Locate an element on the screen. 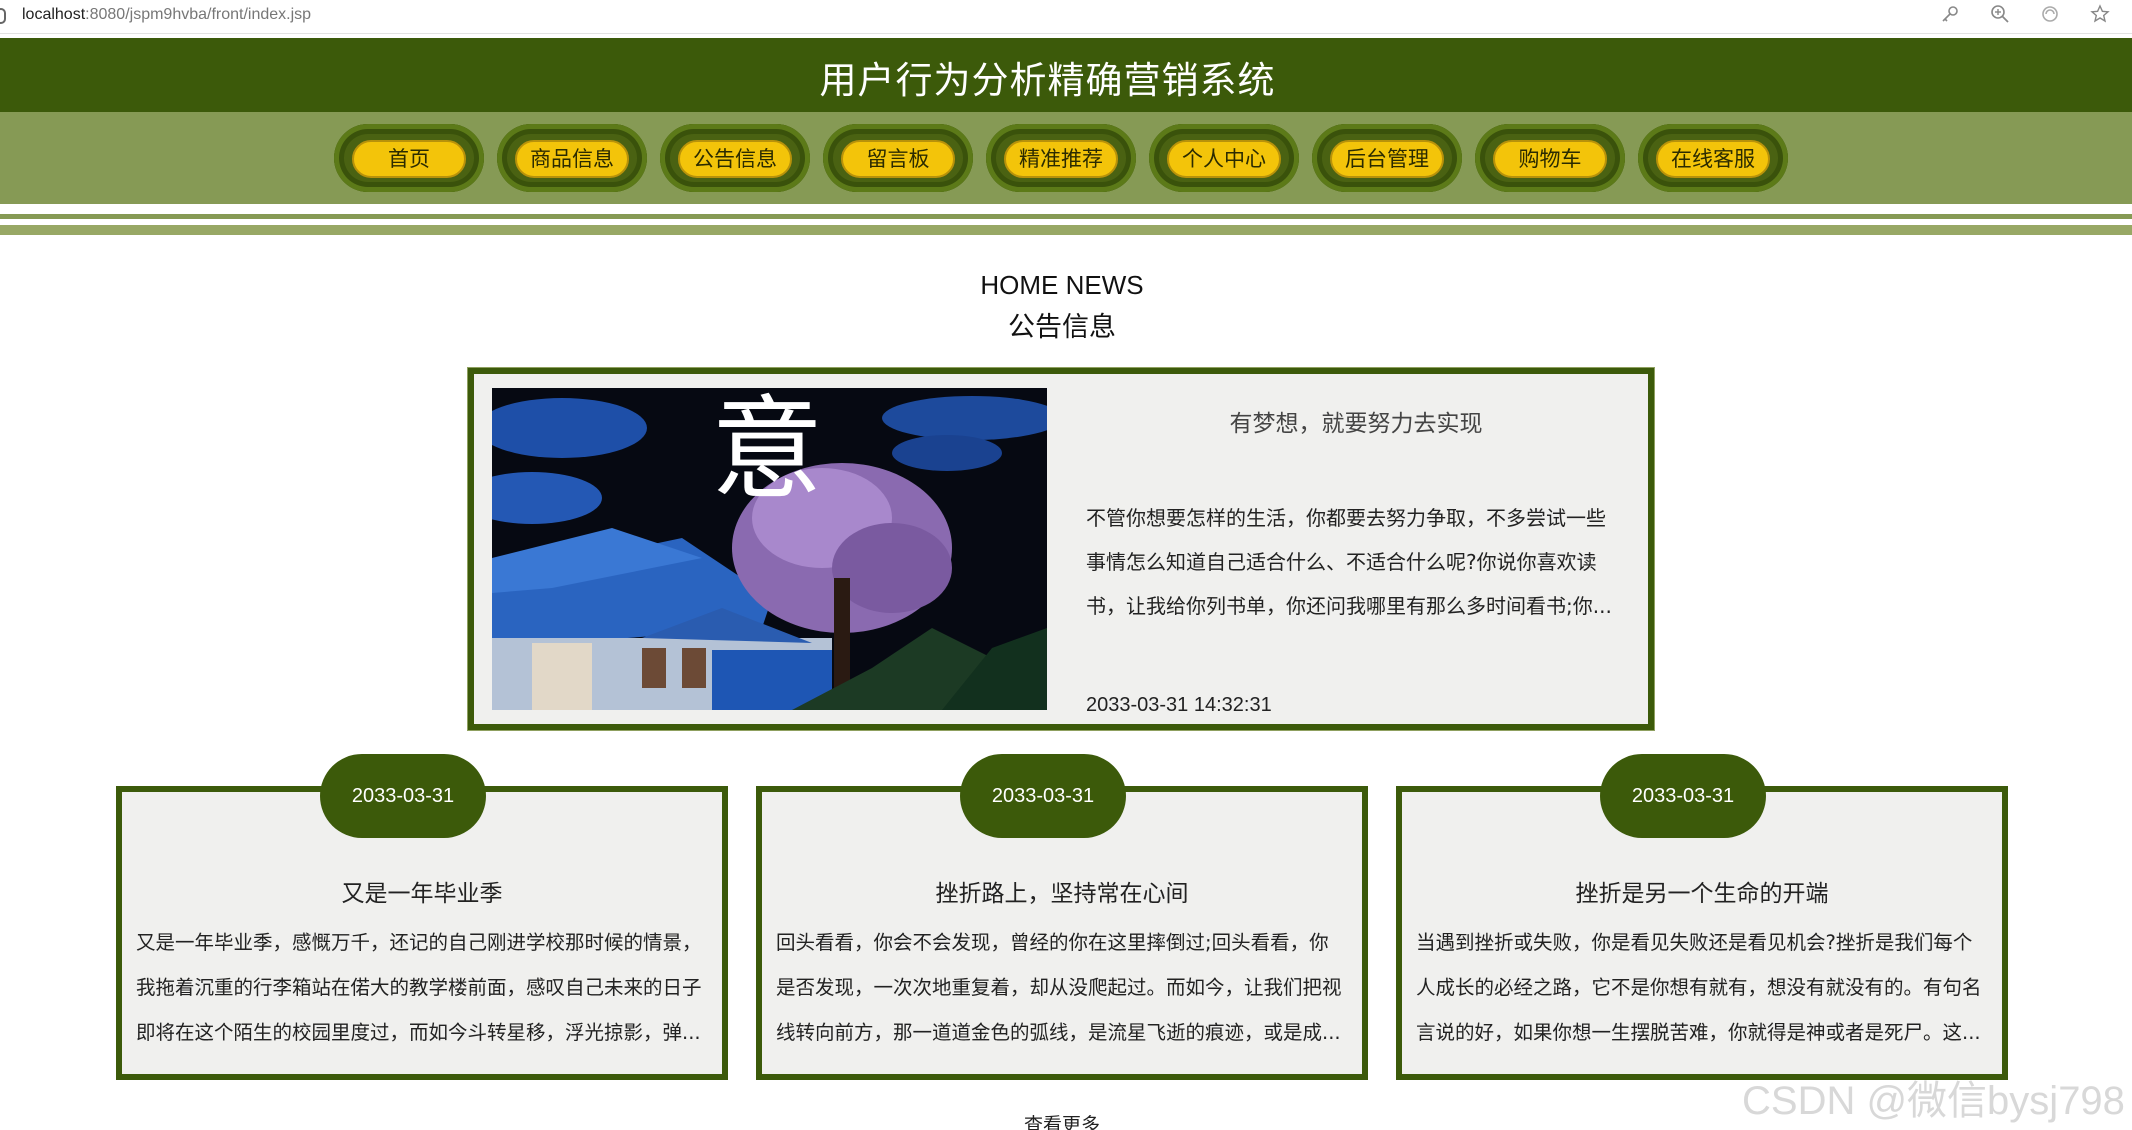 This screenshot has height=1130, width=2132. bookmark-star-icon is located at coordinates (2100, 16).